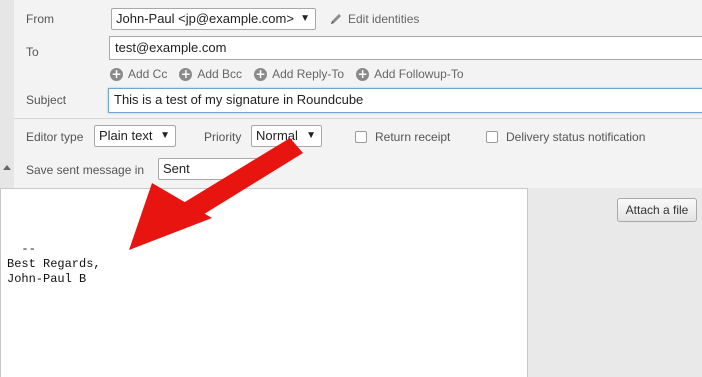  Describe the element at coordinates (361, 137) in the screenshot. I see `return-receipt-checkbox` at that location.